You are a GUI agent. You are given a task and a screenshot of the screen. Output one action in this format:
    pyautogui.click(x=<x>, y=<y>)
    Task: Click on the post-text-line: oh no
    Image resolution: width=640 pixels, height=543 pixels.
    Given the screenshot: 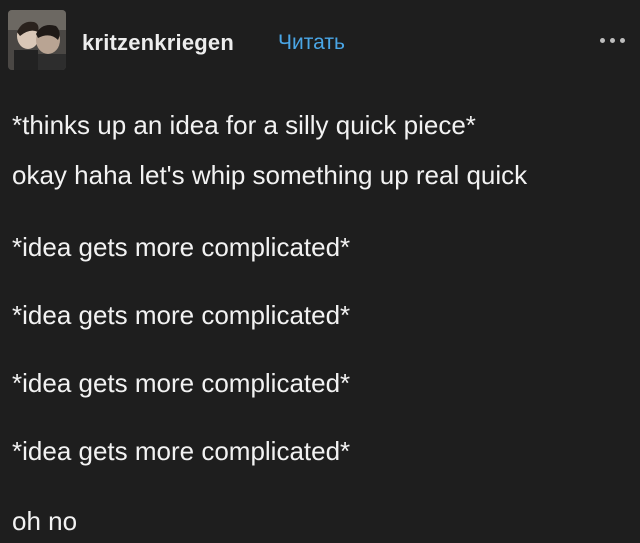 What is the action you would take?
    pyautogui.click(x=45, y=521)
    